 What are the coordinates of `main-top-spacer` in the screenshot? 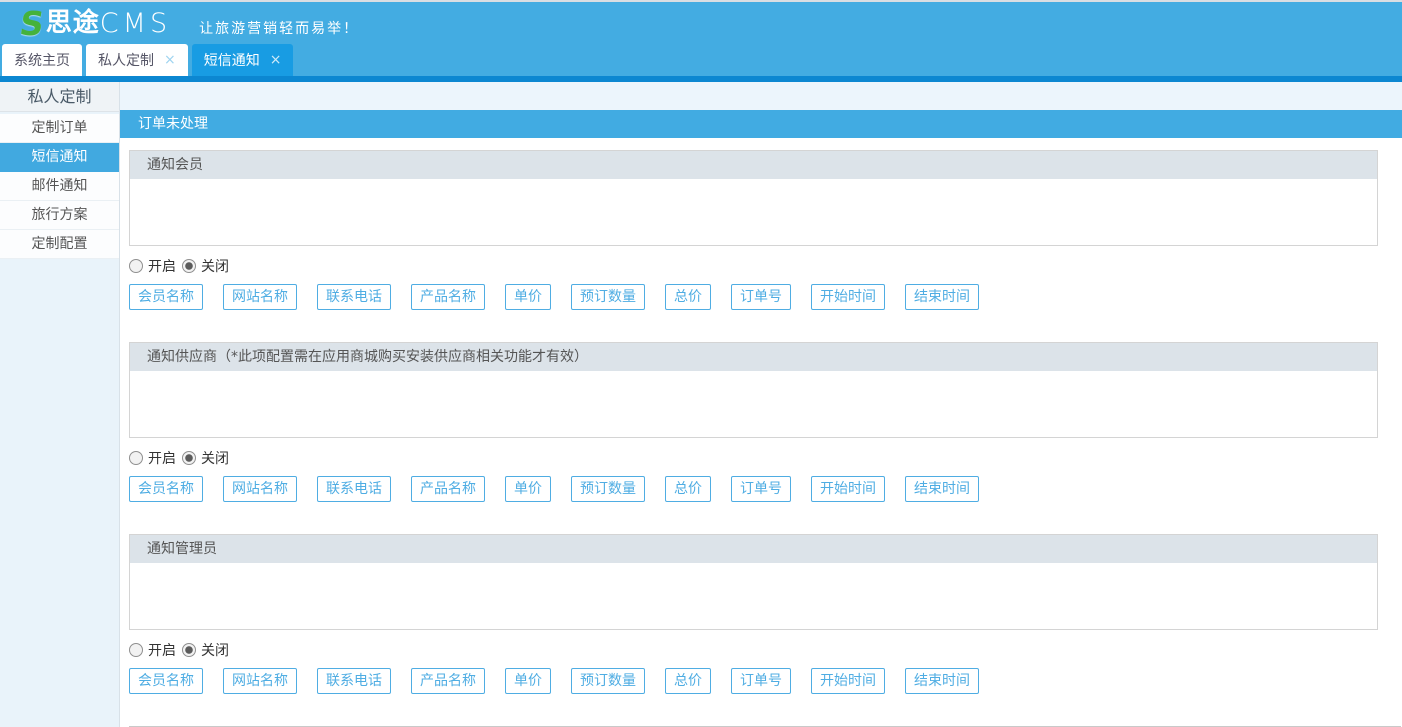 It's located at (761, 96).